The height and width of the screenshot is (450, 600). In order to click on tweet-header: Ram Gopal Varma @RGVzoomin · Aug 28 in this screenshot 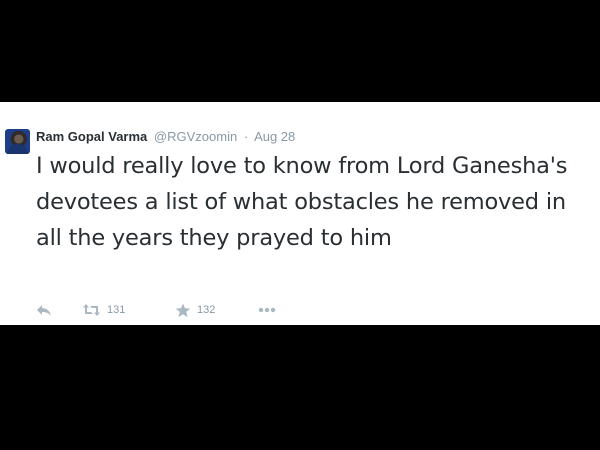, I will do `click(165, 137)`.